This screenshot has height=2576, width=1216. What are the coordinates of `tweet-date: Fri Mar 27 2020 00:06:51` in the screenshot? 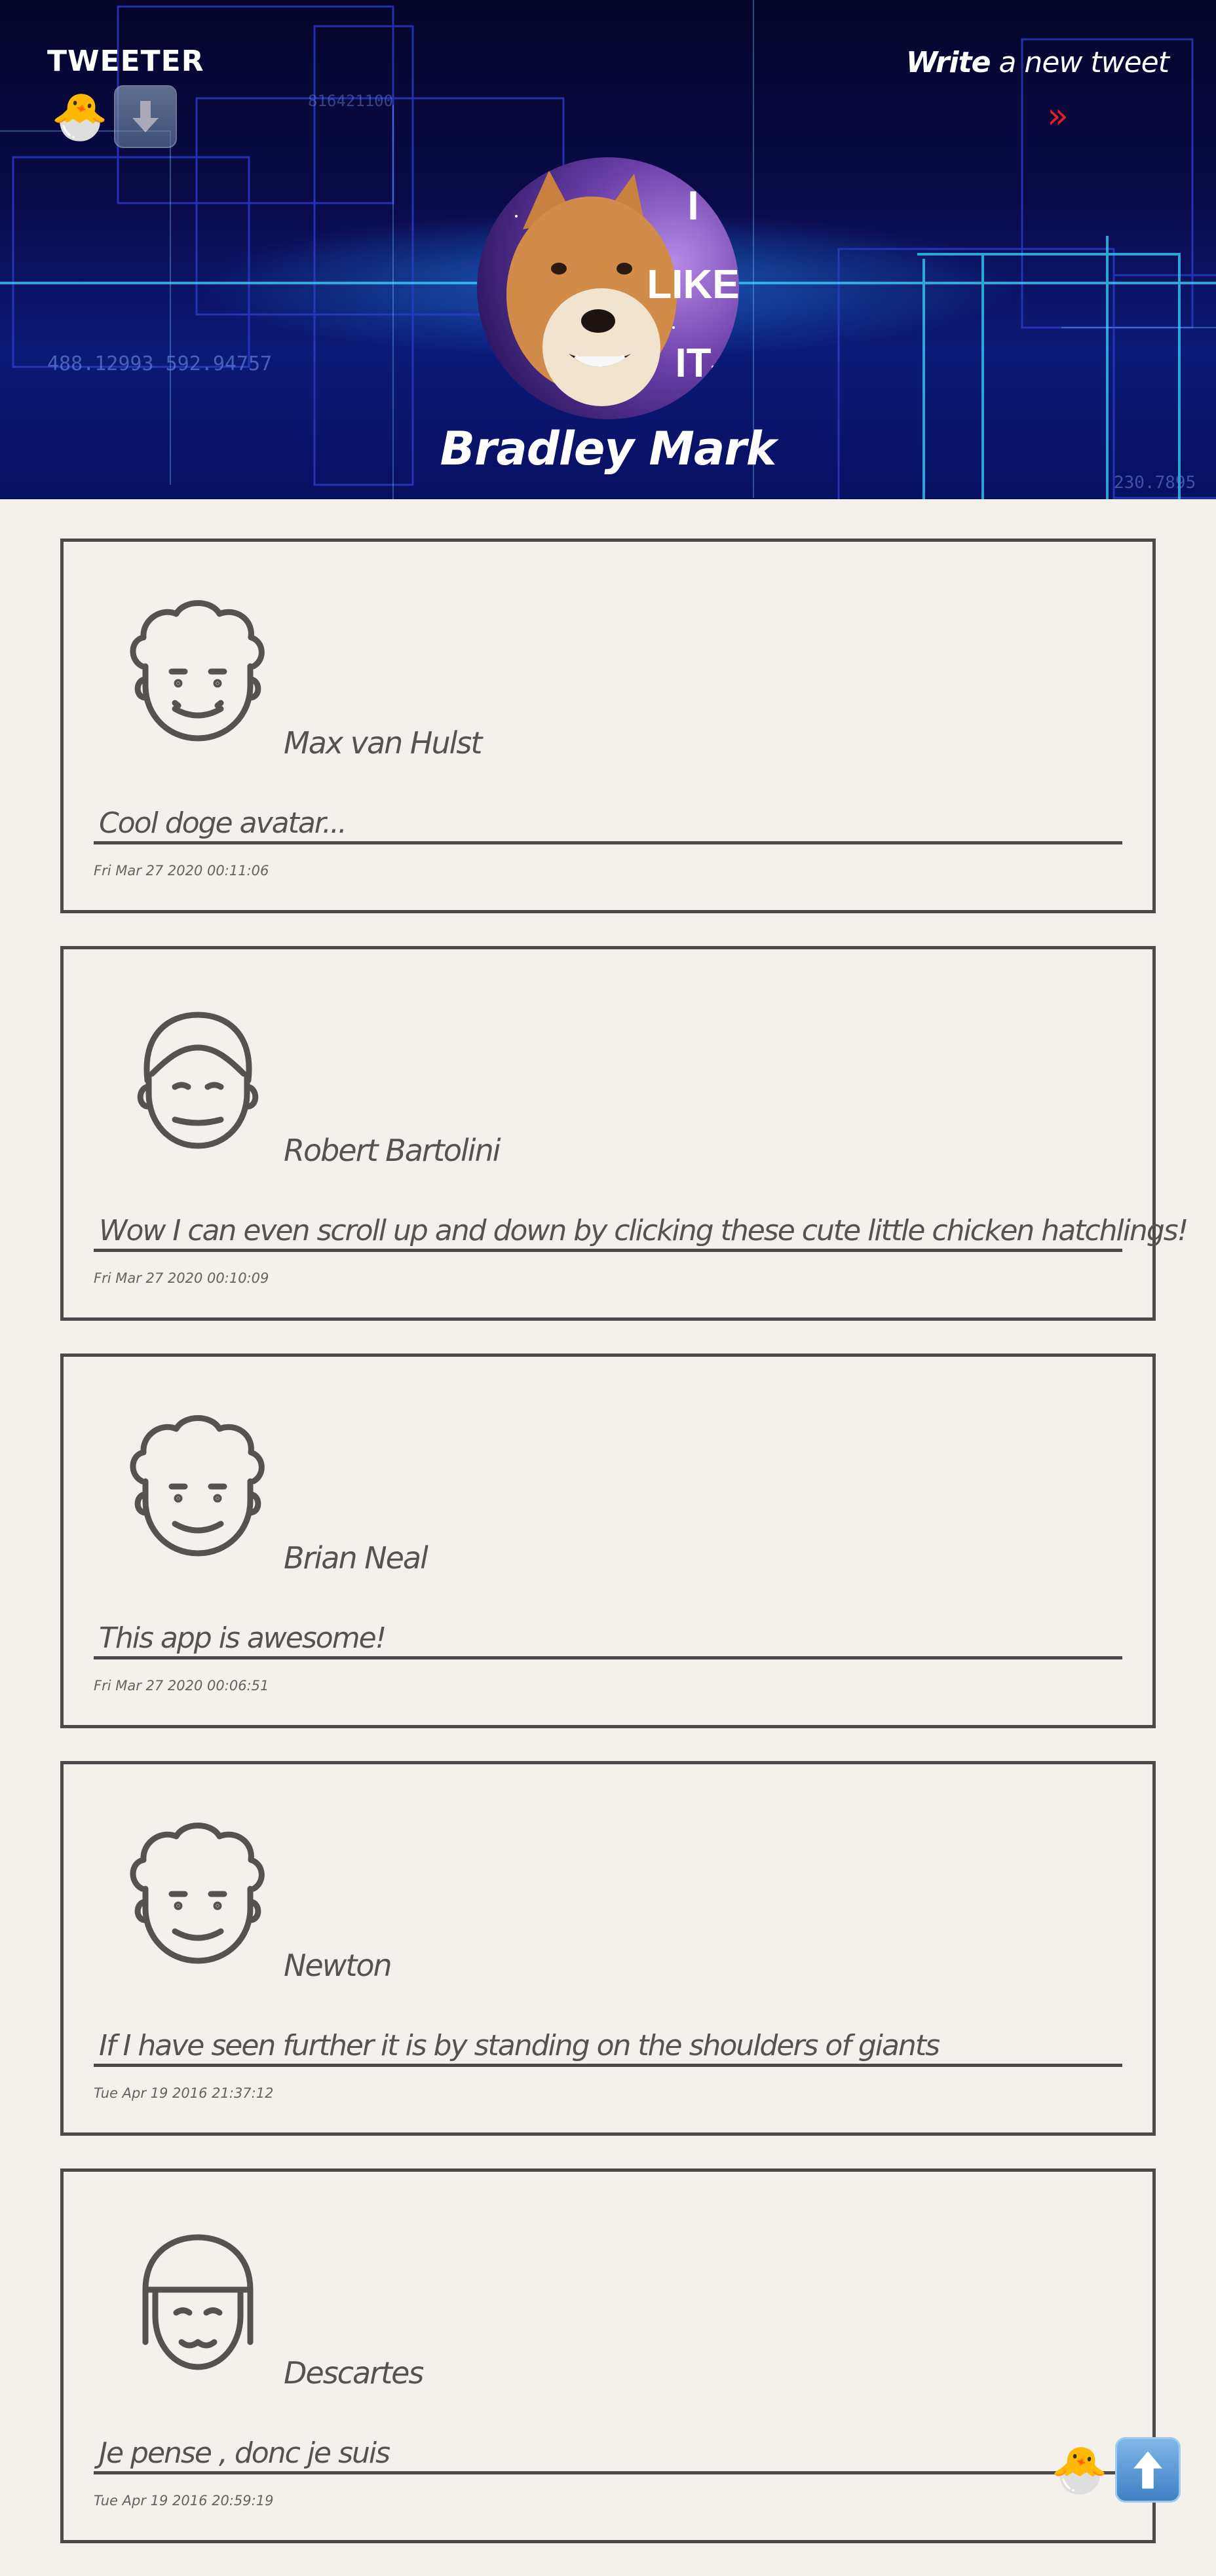 It's located at (181, 1686).